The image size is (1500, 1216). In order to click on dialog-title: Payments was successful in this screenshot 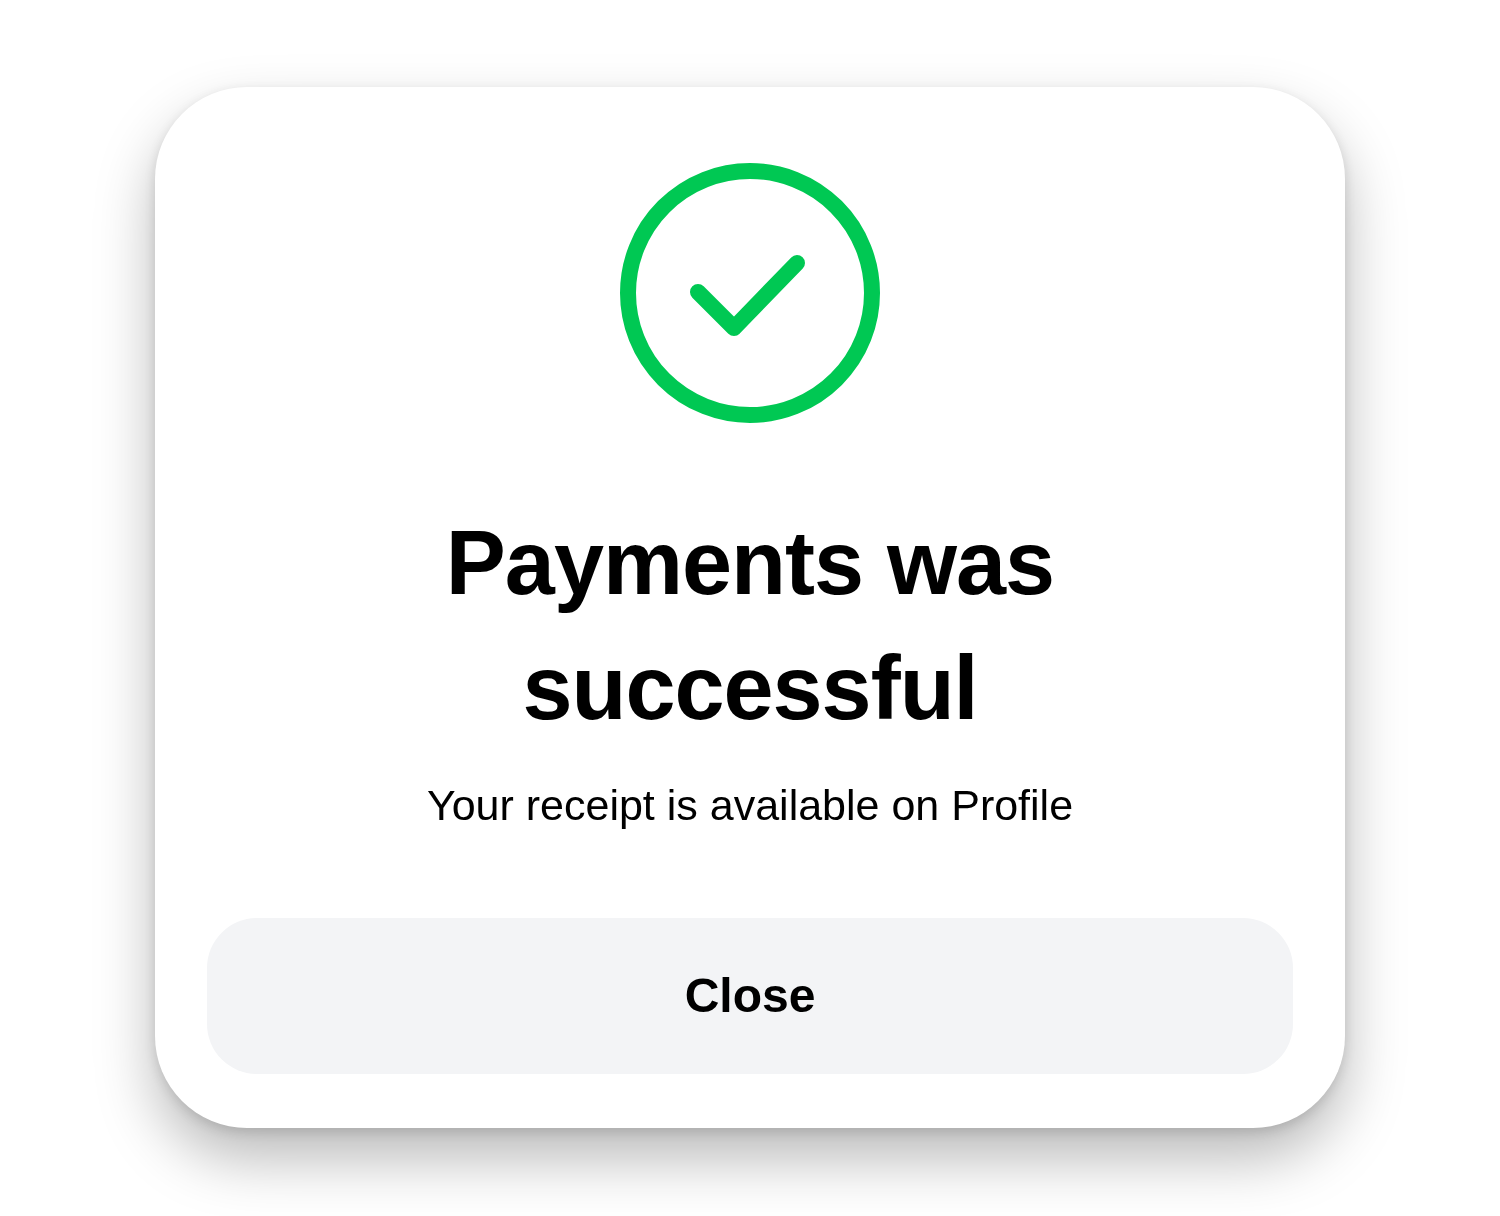, I will do `click(750, 626)`.